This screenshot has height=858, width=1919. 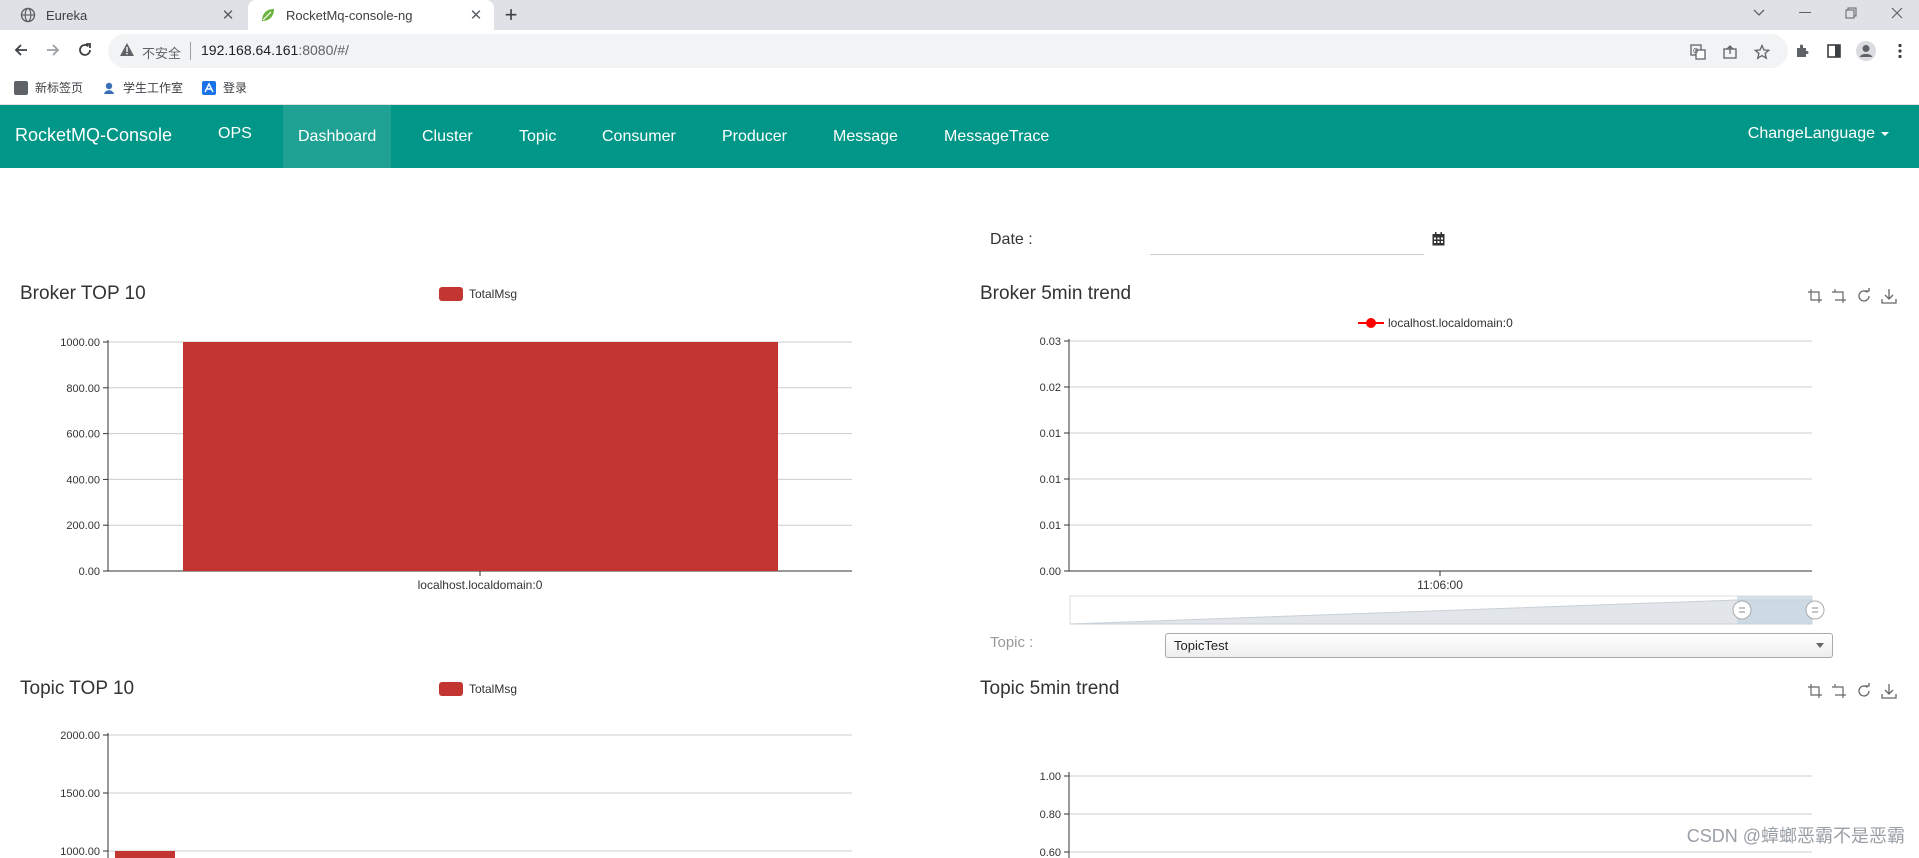 What do you see at coordinates (948, 51) in the screenshot?
I see `address-bar: 不安全 192.168.64.161:8080/#/ G` at bounding box center [948, 51].